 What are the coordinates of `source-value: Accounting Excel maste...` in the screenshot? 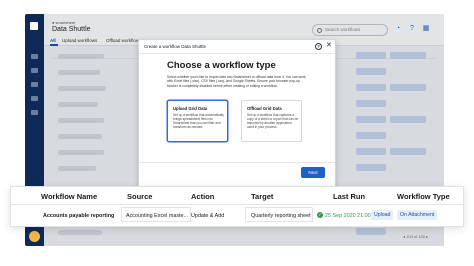 It's located at (157, 216).